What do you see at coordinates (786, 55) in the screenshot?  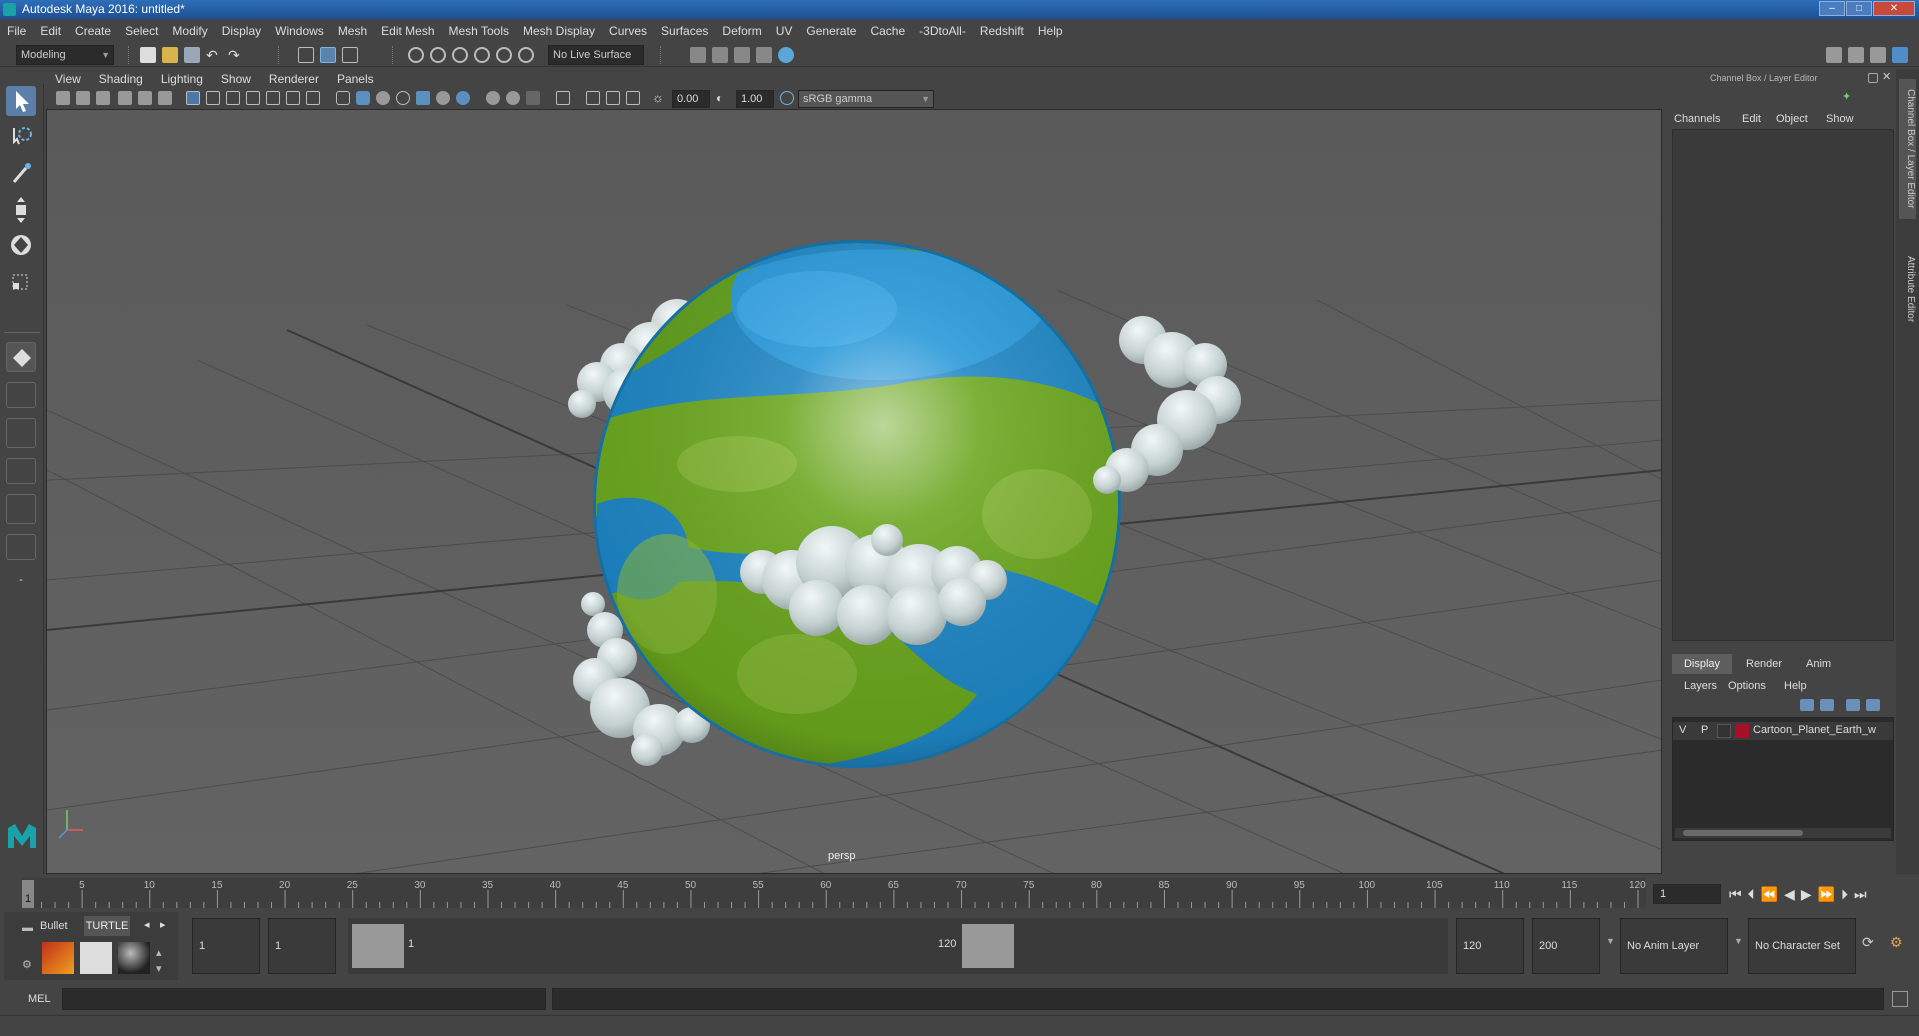 I see `hypershade-icon` at bounding box center [786, 55].